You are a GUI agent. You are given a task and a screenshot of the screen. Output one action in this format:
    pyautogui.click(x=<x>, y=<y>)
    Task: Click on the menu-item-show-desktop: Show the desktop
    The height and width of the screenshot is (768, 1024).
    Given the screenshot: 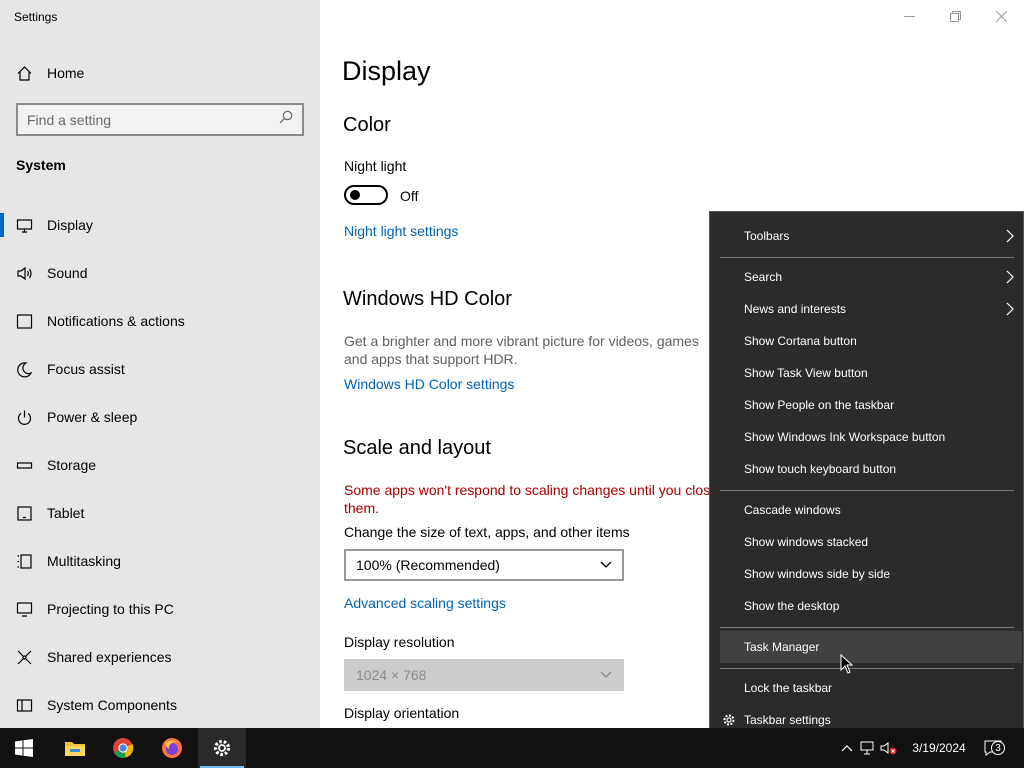 What is the action you would take?
    pyautogui.click(x=871, y=606)
    